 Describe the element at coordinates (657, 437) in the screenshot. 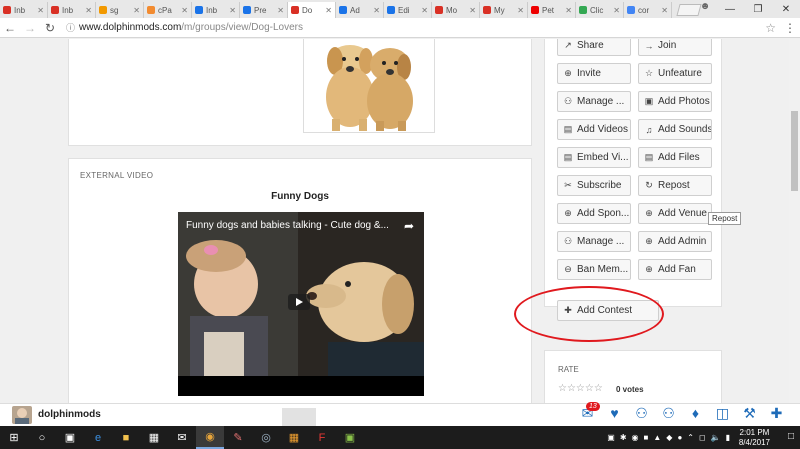

I see `tray-app-icon: ▲` at that location.